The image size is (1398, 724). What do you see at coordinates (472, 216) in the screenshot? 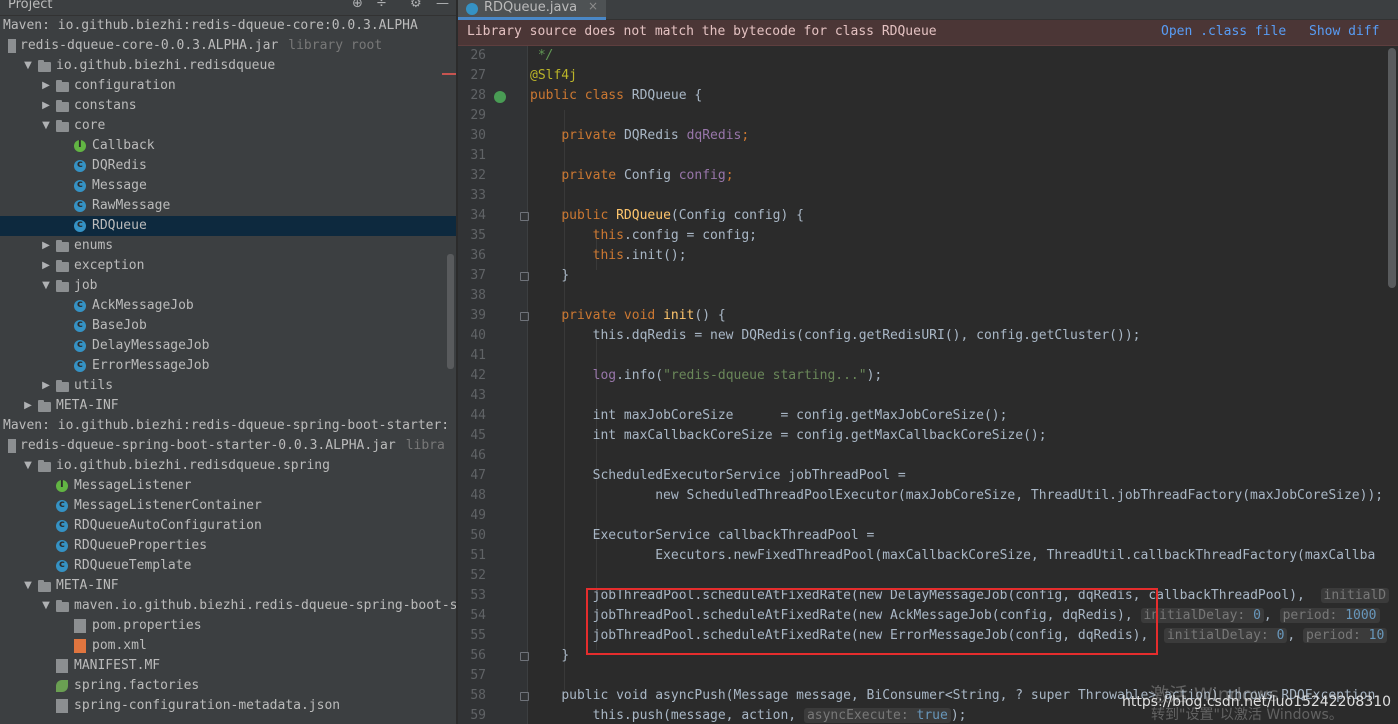
I see `line-number: 34` at bounding box center [472, 216].